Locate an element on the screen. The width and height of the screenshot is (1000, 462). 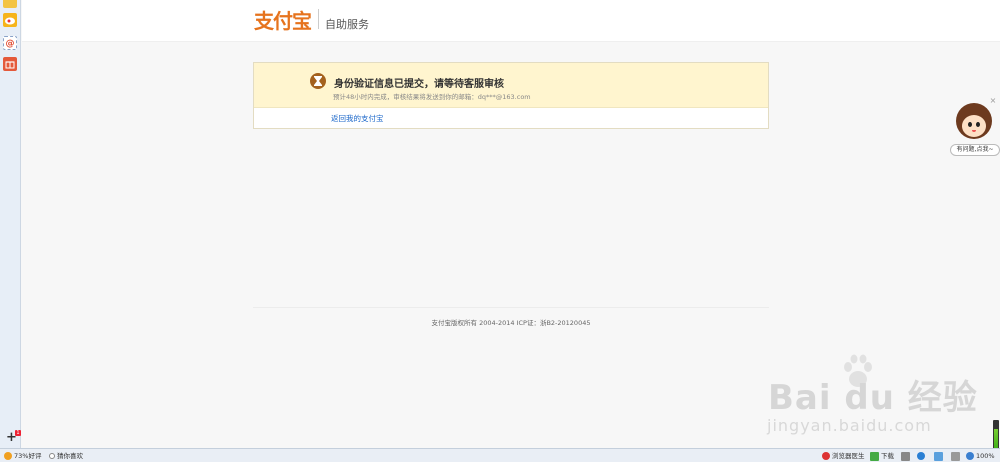
download-arrow-icon is located at coordinates (874, 456).